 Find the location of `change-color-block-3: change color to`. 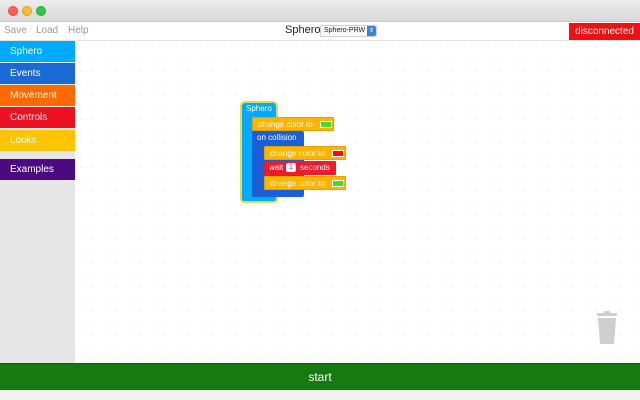

change-color-block-3: change color to is located at coordinates (305, 183).